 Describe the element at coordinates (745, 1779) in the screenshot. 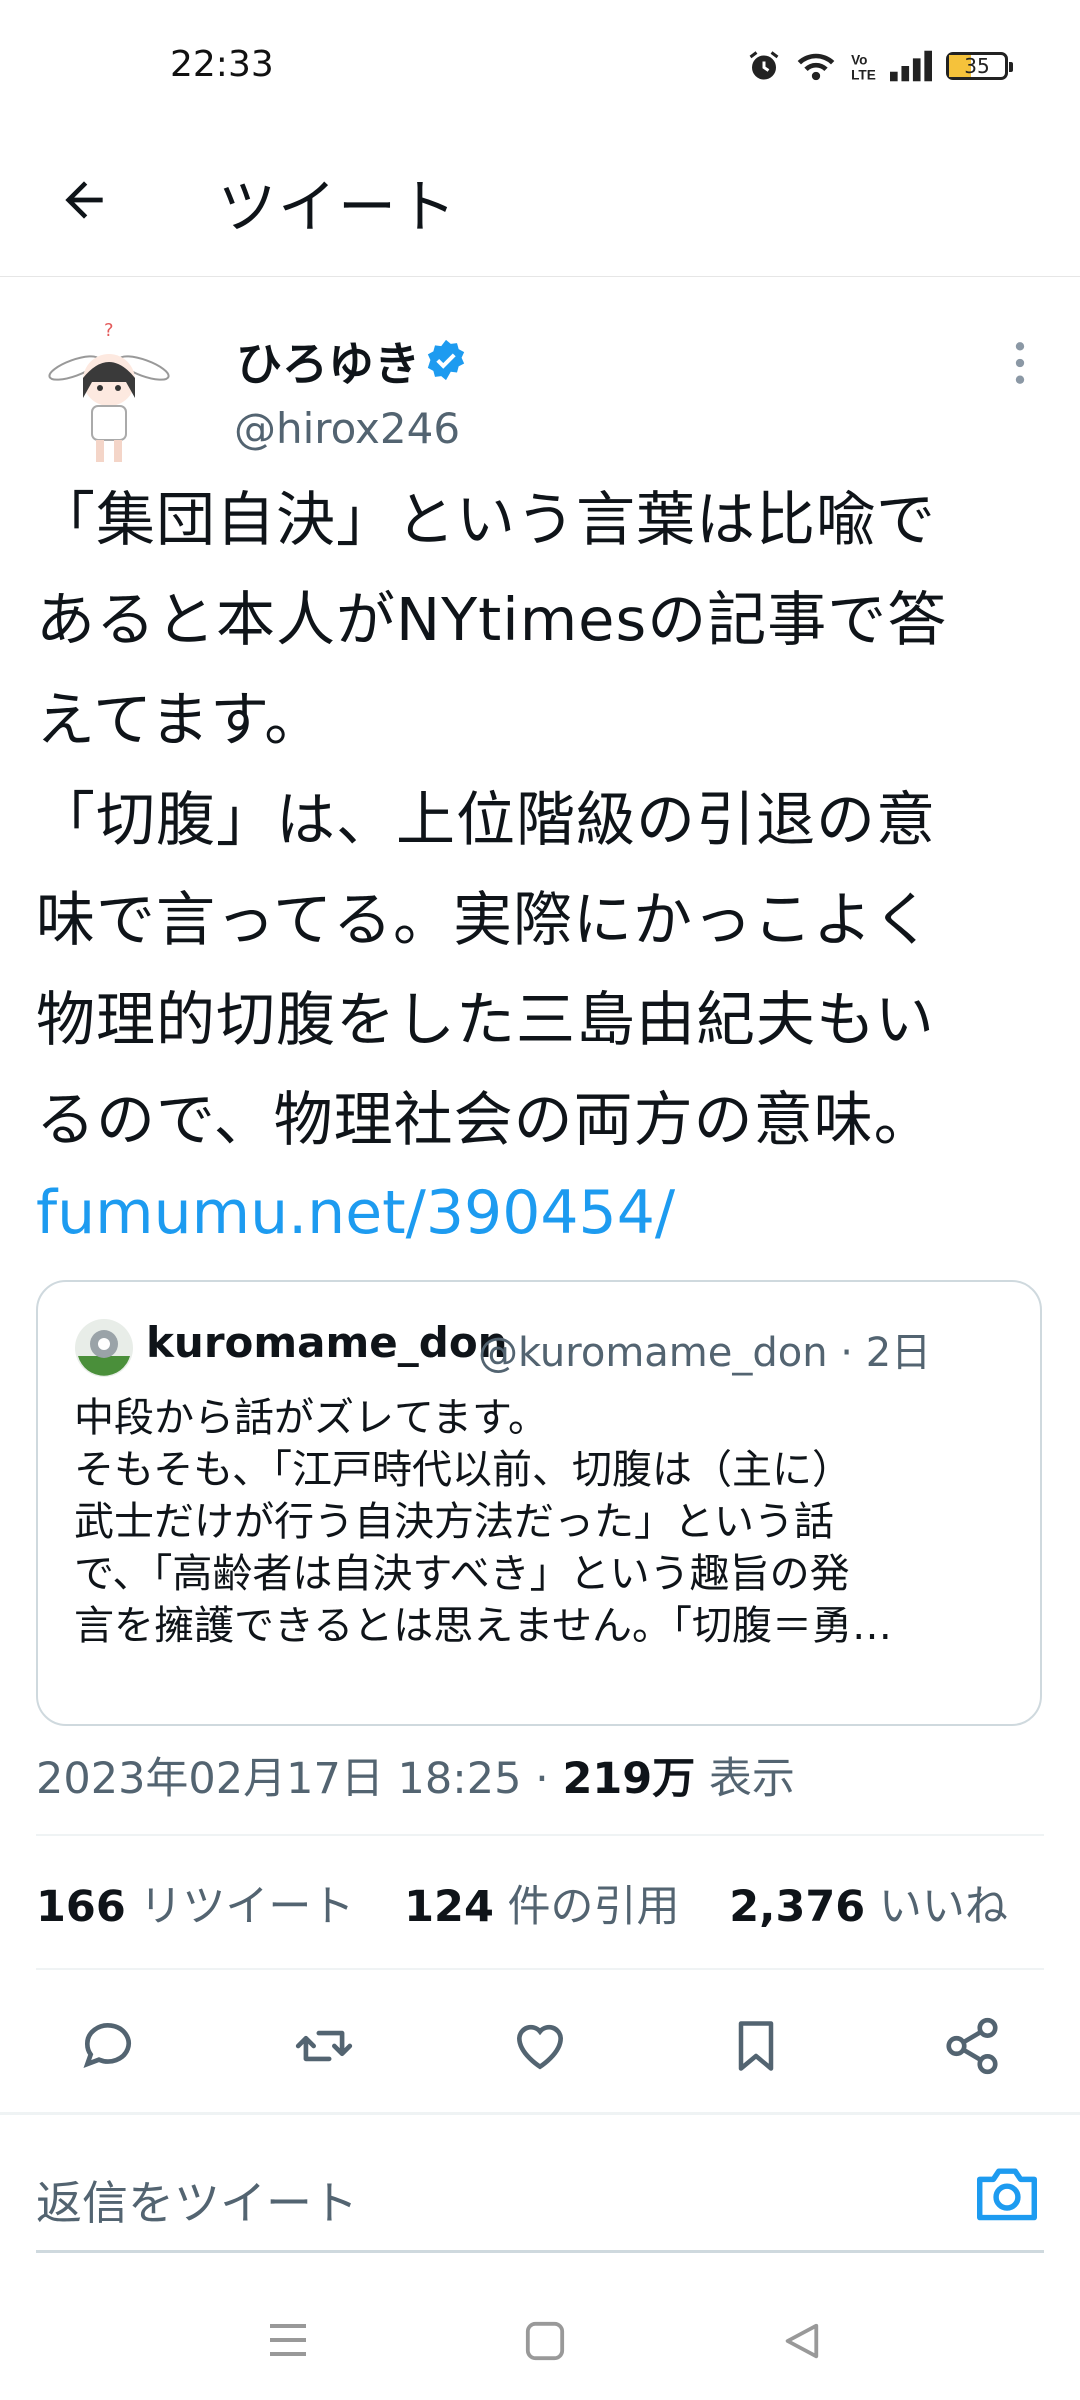

I see `views-label: 表示` at that location.